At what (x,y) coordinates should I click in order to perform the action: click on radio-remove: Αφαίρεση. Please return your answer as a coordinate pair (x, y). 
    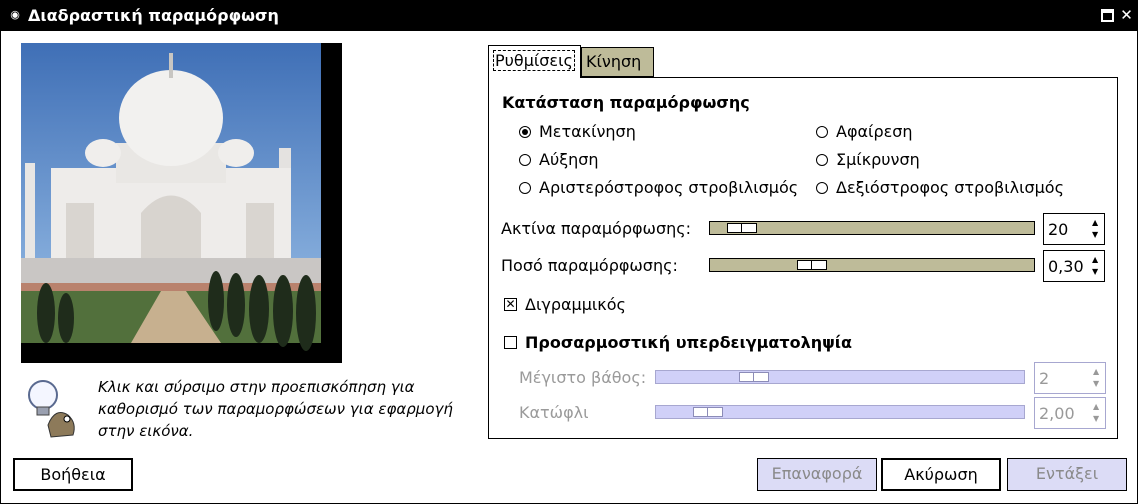
    Looking at the image, I should click on (864, 131).